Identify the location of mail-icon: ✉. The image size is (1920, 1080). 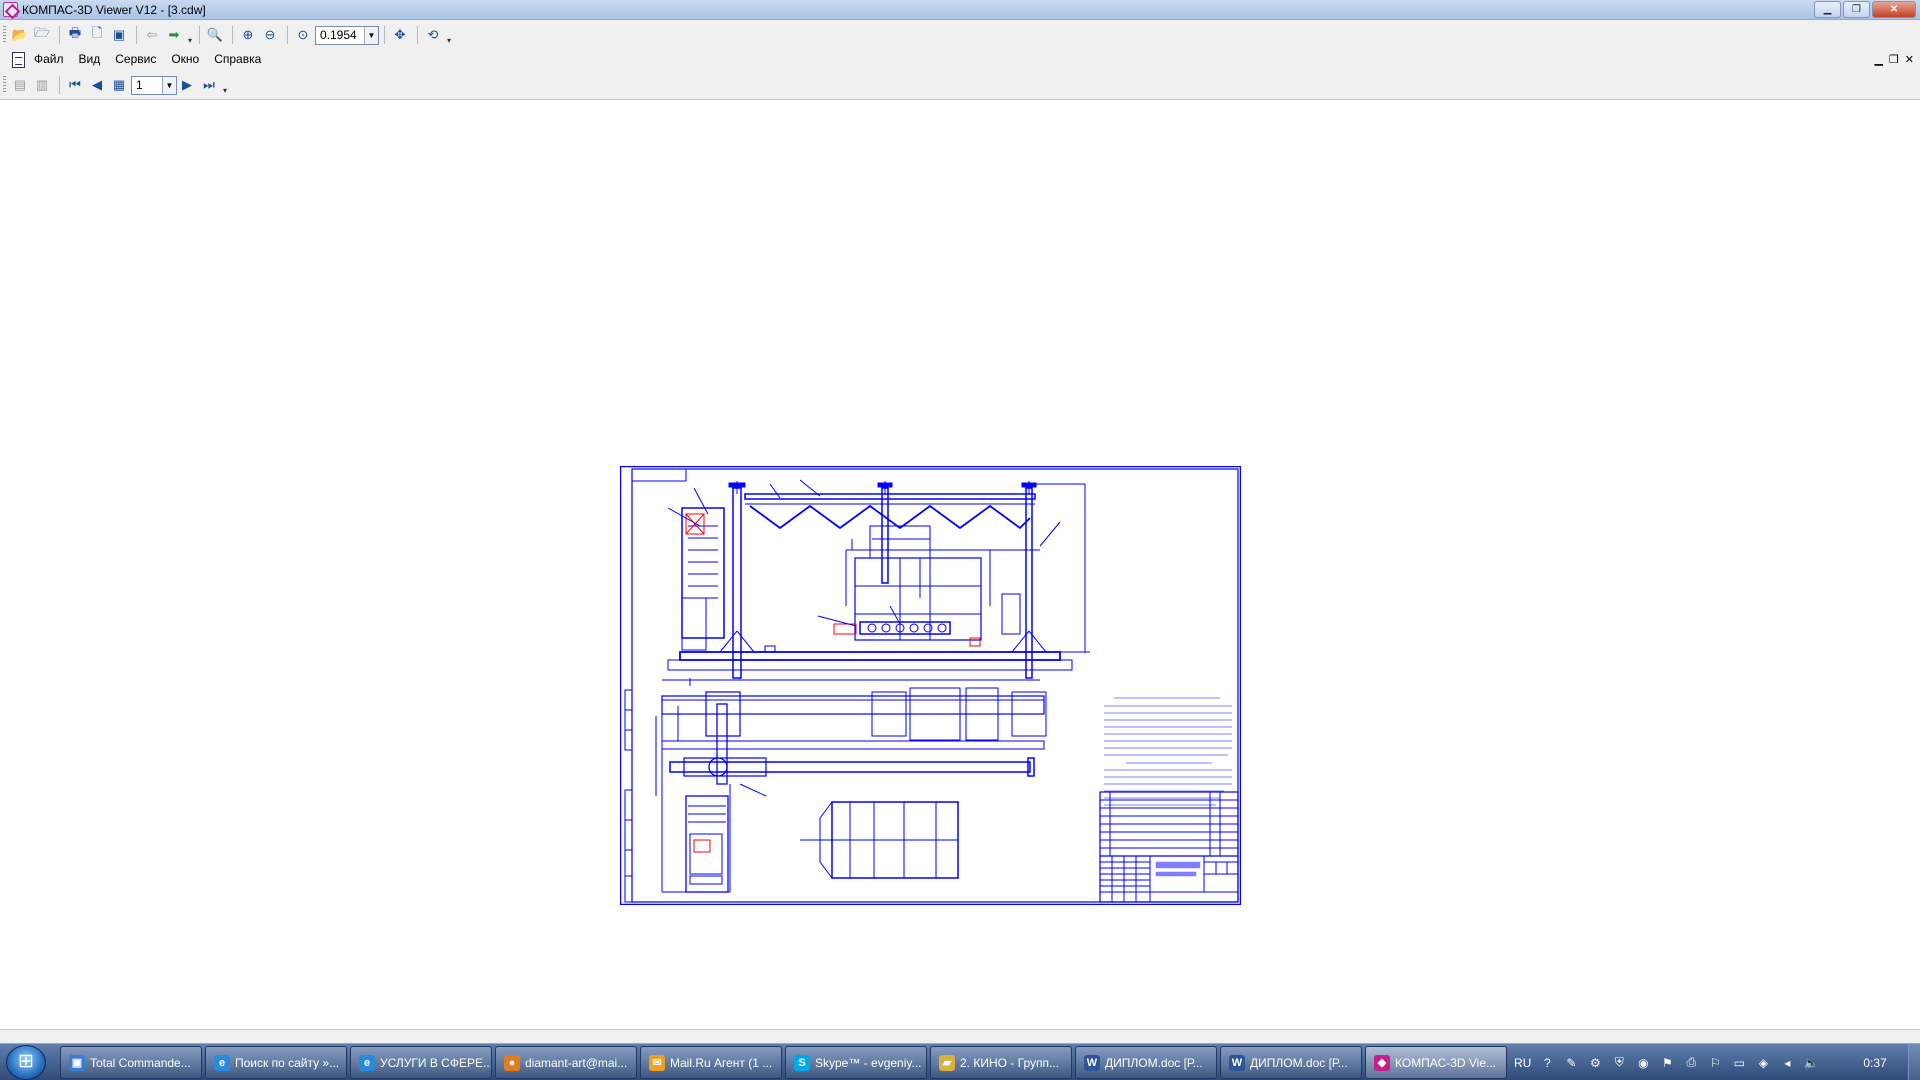
(657, 1062).